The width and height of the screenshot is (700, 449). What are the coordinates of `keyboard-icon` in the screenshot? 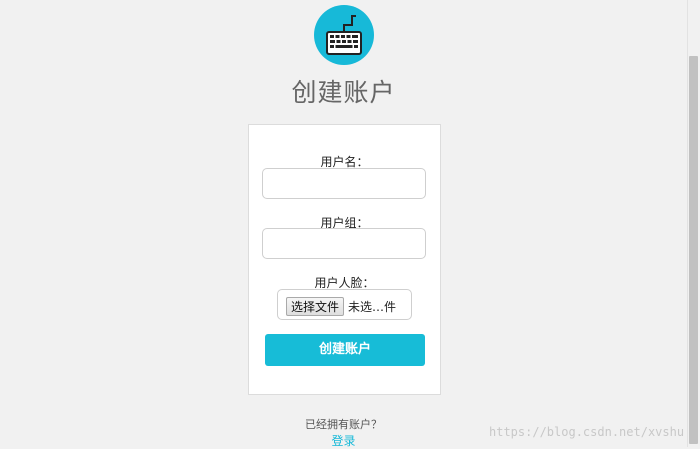 It's located at (344, 35).